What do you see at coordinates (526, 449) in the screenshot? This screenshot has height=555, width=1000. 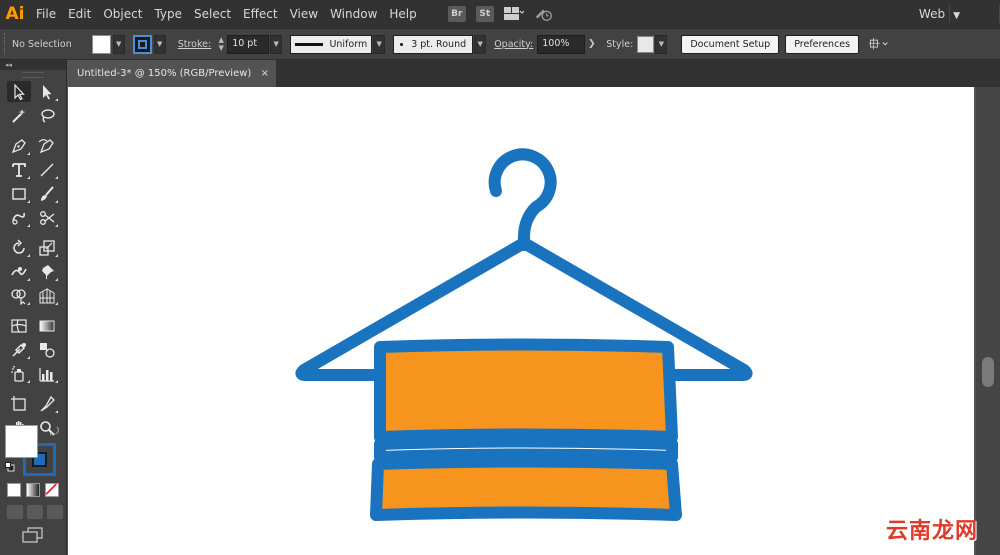 I see `towel-stripe` at bounding box center [526, 449].